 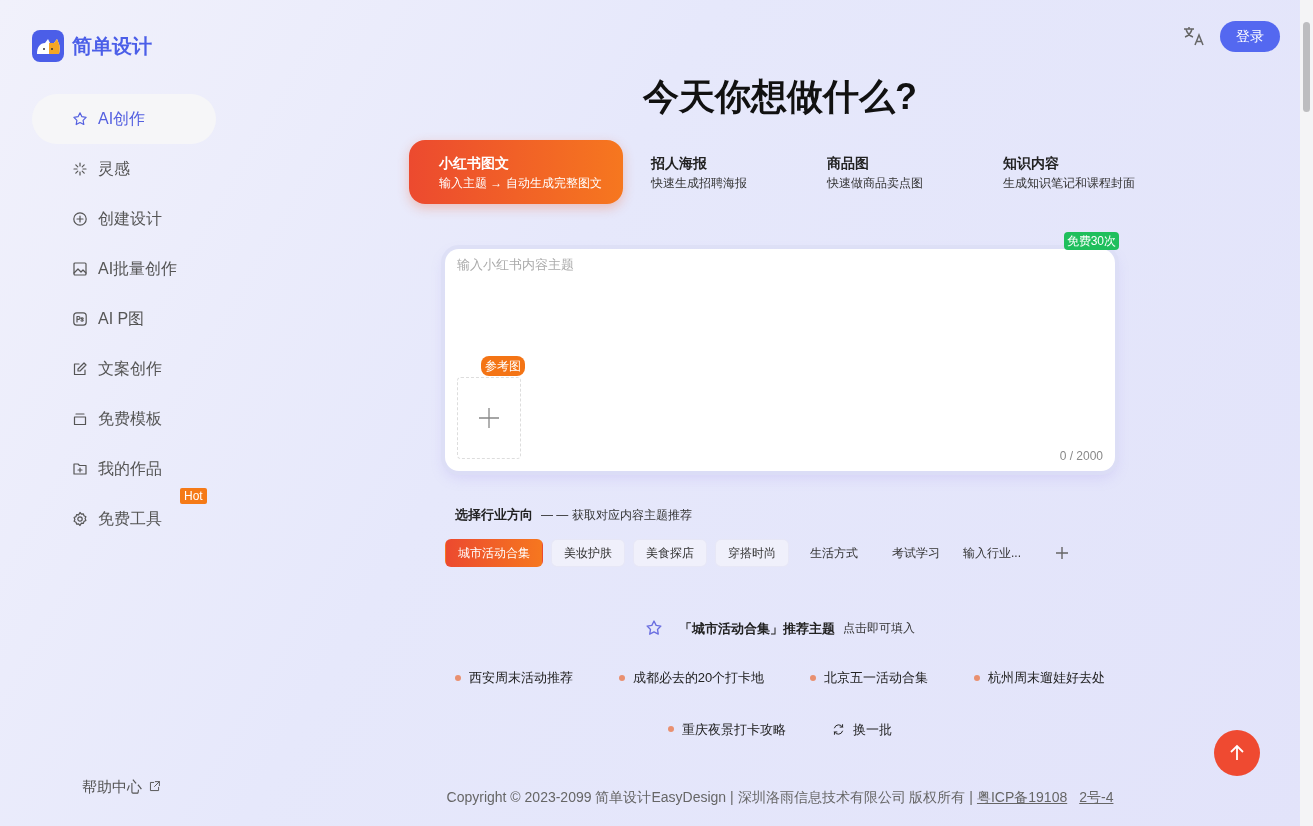 What do you see at coordinates (80, 469) in the screenshot?
I see `folder-plus-icon` at bounding box center [80, 469].